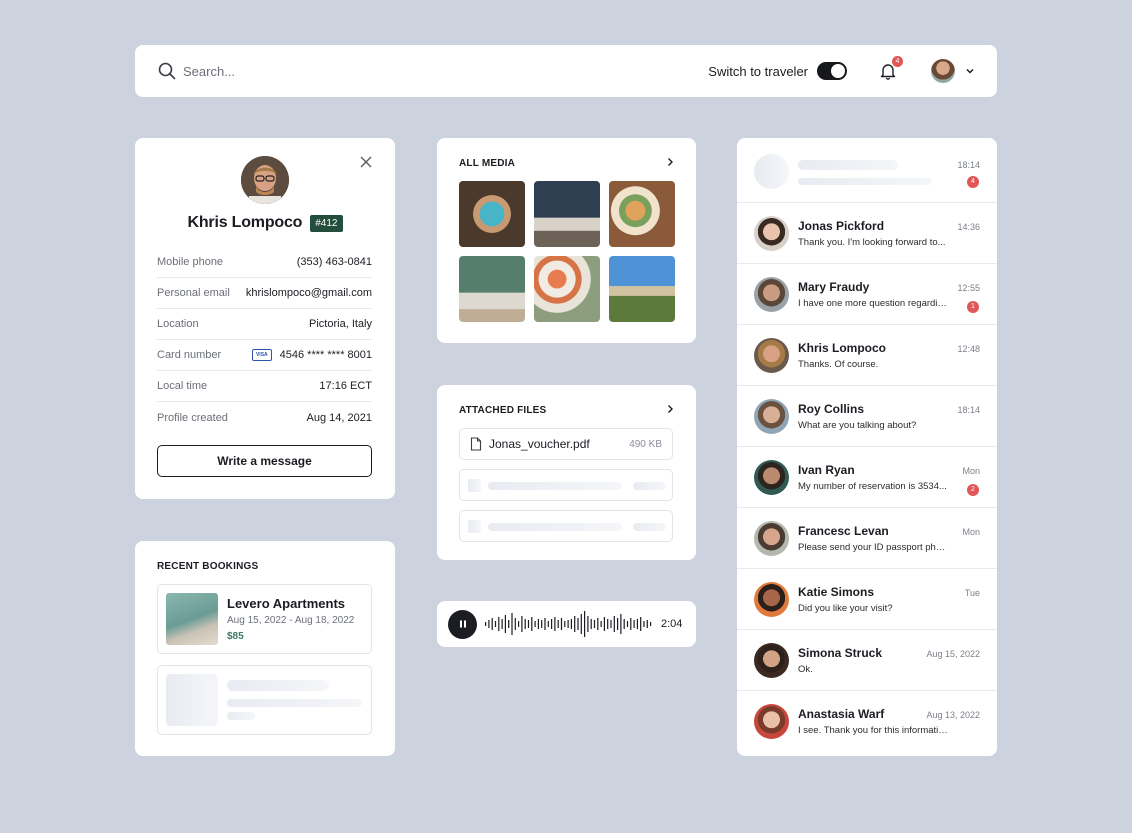 This screenshot has height=833, width=1132. Describe the element at coordinates (845, 608) in the screenshot. I see `chat-last-message: Did you like your visit?` at that location.